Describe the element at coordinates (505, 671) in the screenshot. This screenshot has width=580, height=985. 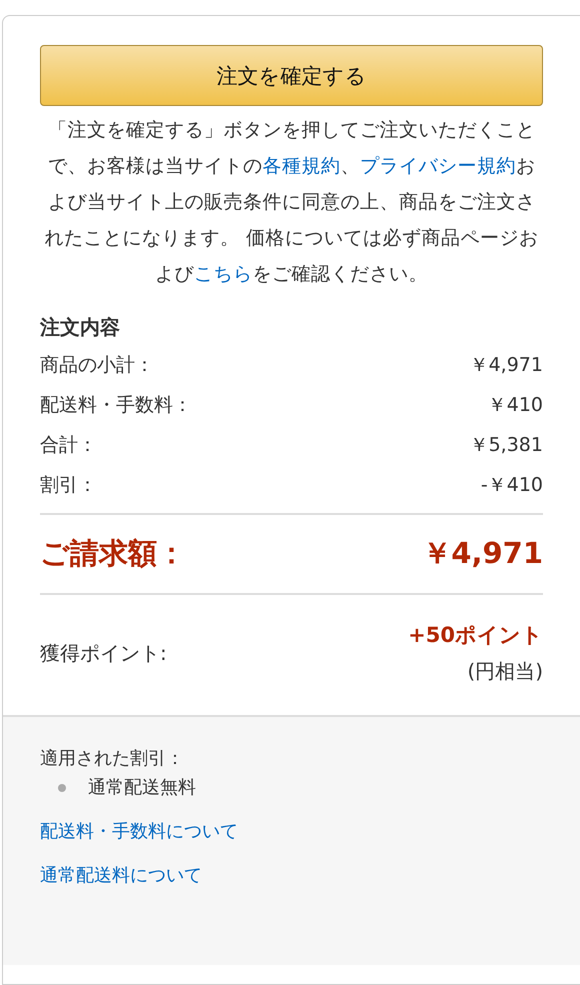
I see `points-note: (円相当)` at that location.